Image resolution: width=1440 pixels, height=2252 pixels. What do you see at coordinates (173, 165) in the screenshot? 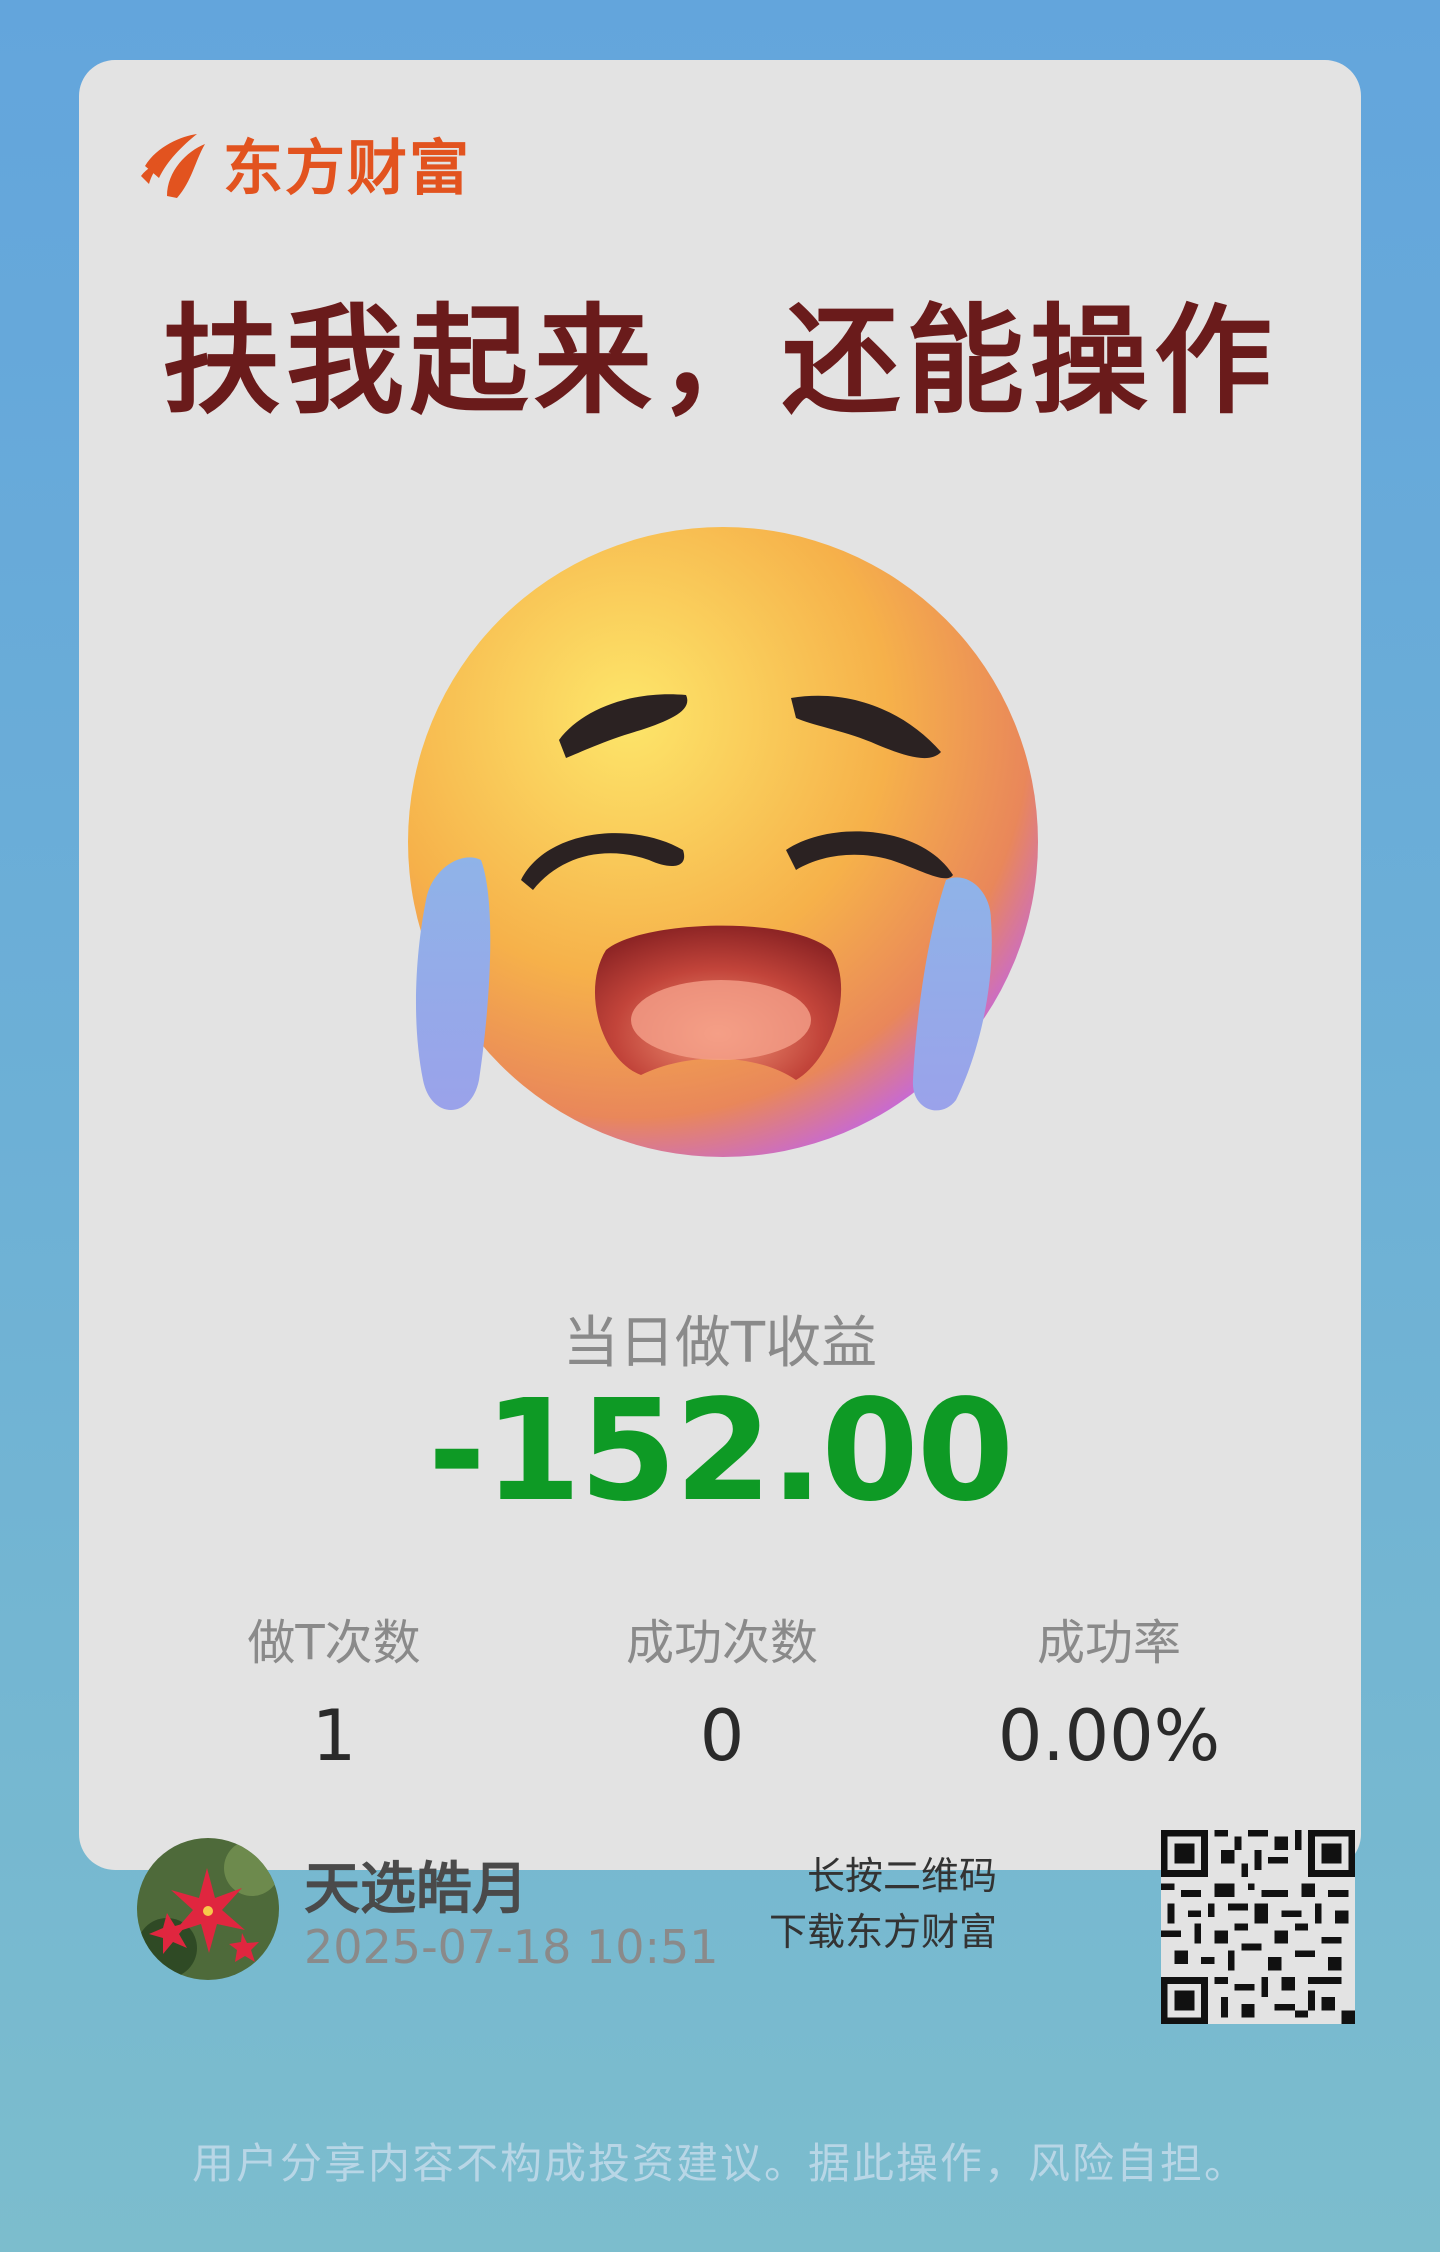
I see `brand-logo-icon` at bounding box center [173, 165].